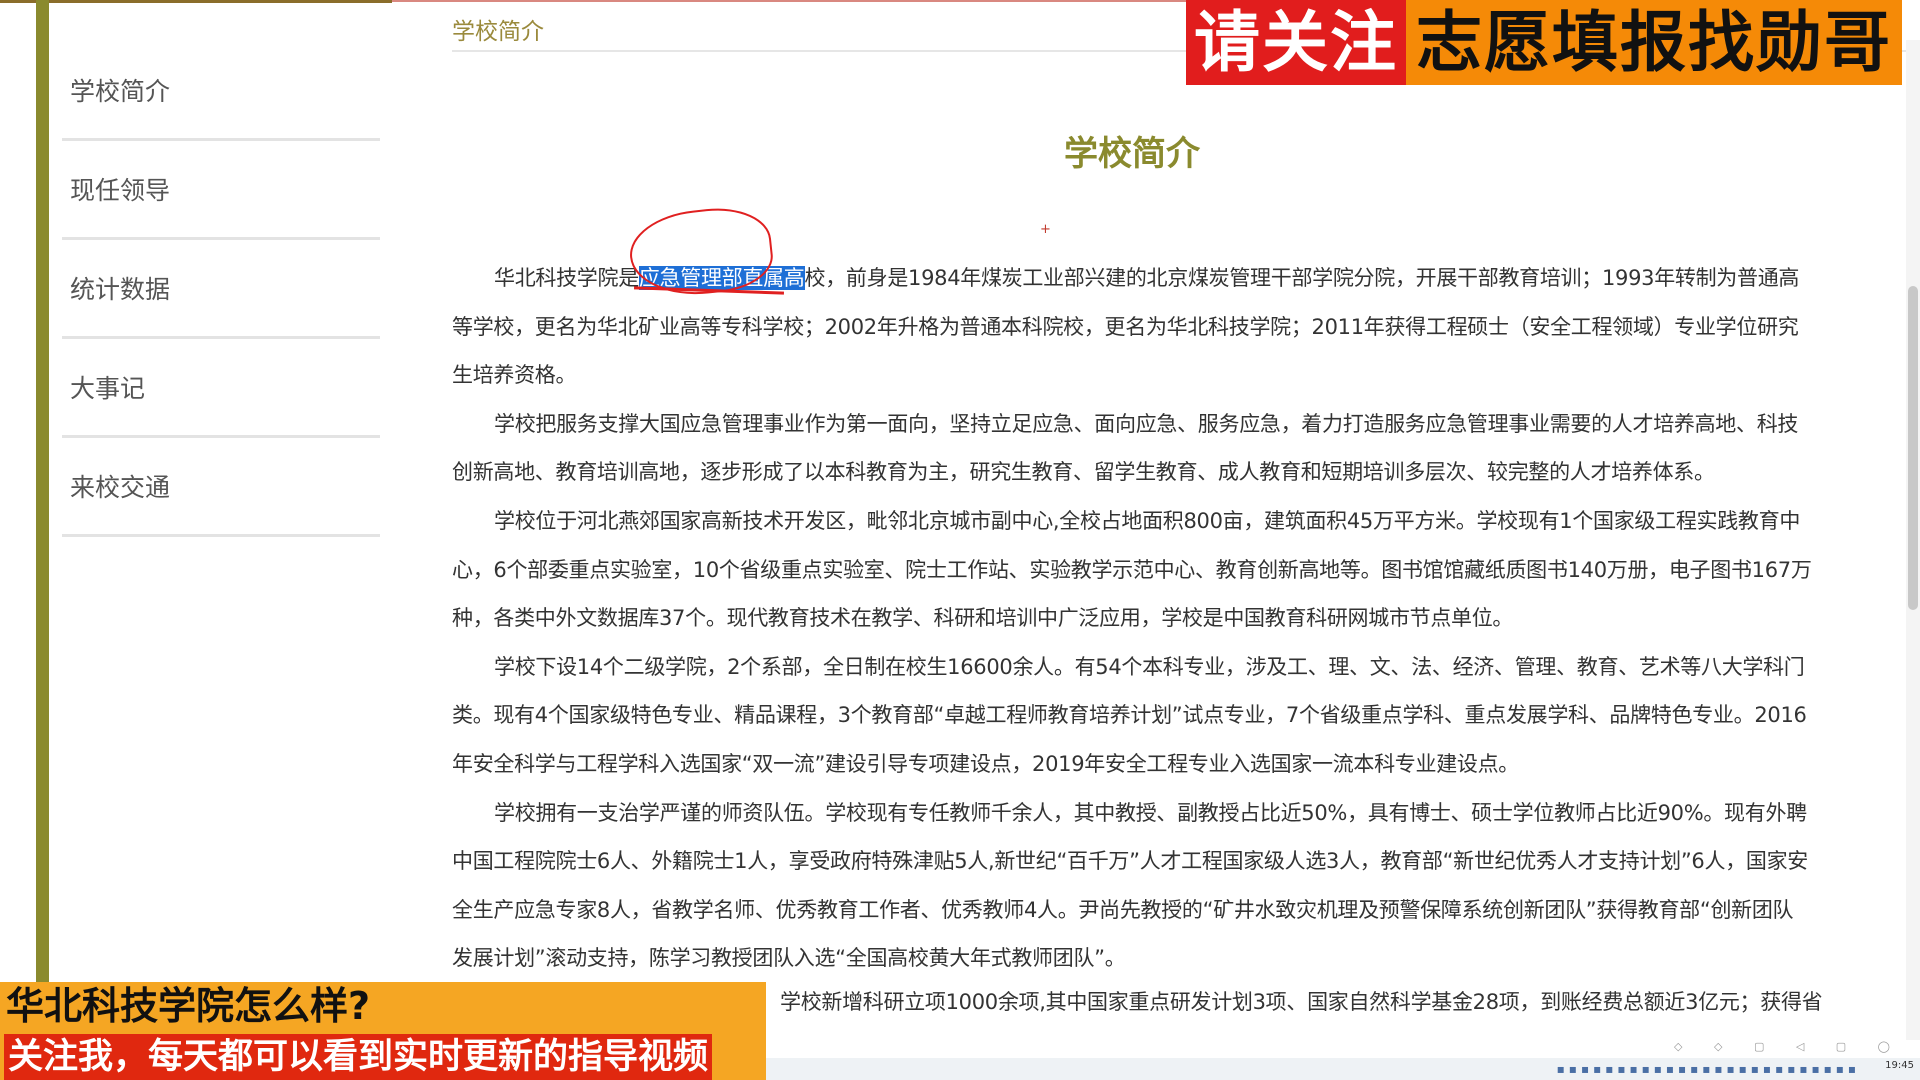 This screenshot has height=1080, width=1920. I want to click on scrollbar-thumb, so click(1913, 448).